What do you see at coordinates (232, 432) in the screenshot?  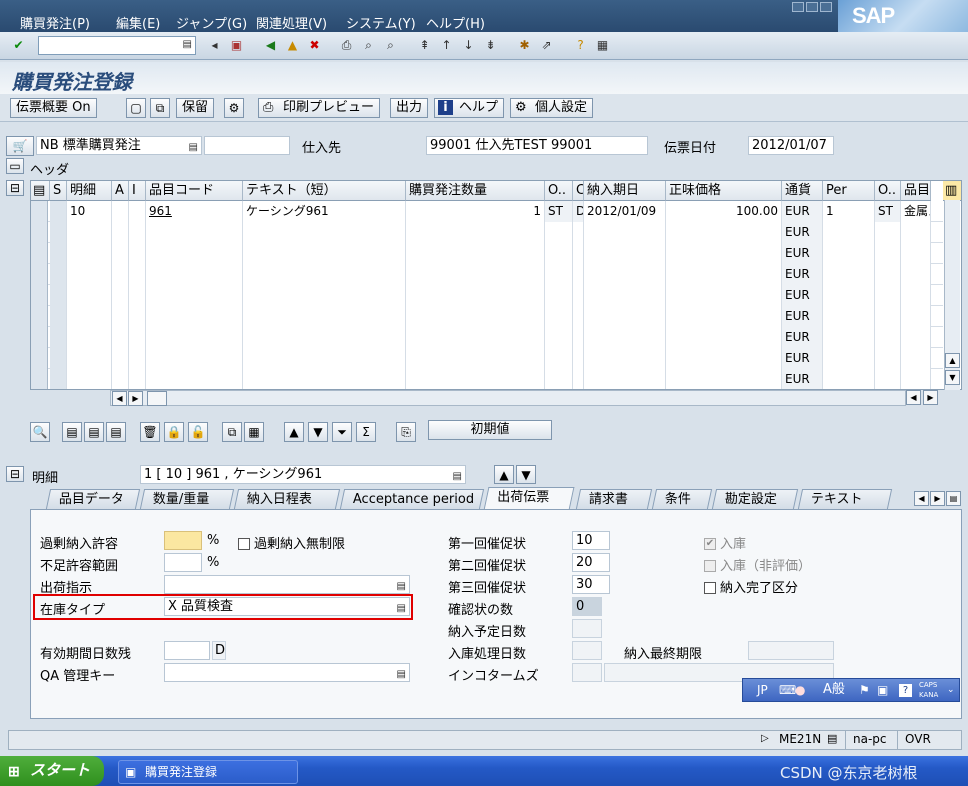 I see `copy-icon: ⧉` at bounding box center [232, 432].